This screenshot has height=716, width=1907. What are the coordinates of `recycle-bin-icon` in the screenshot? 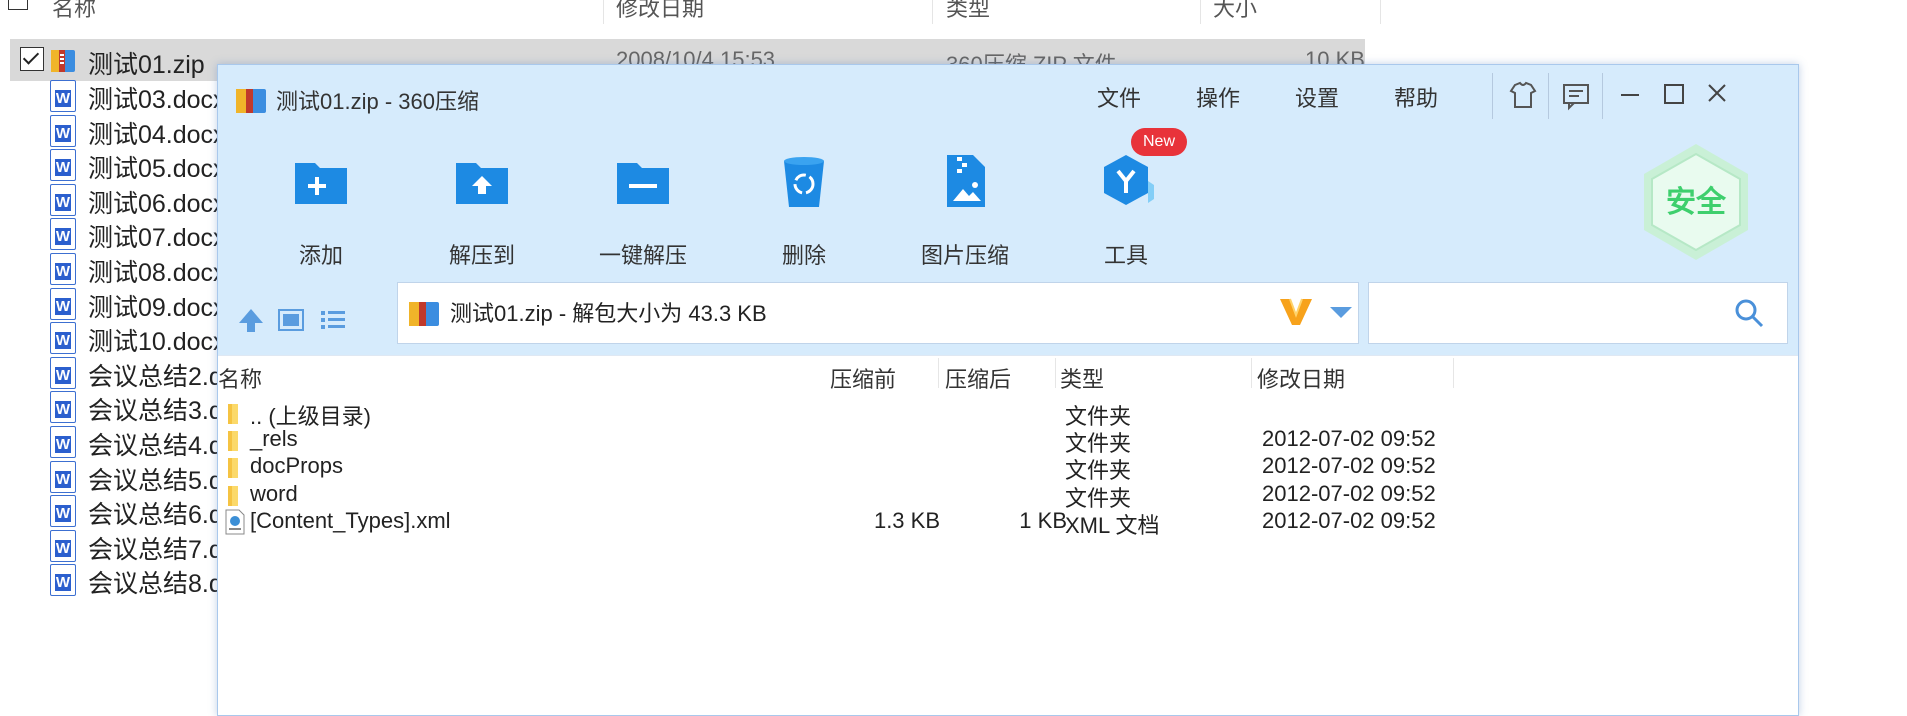 It's located at (804, 182).